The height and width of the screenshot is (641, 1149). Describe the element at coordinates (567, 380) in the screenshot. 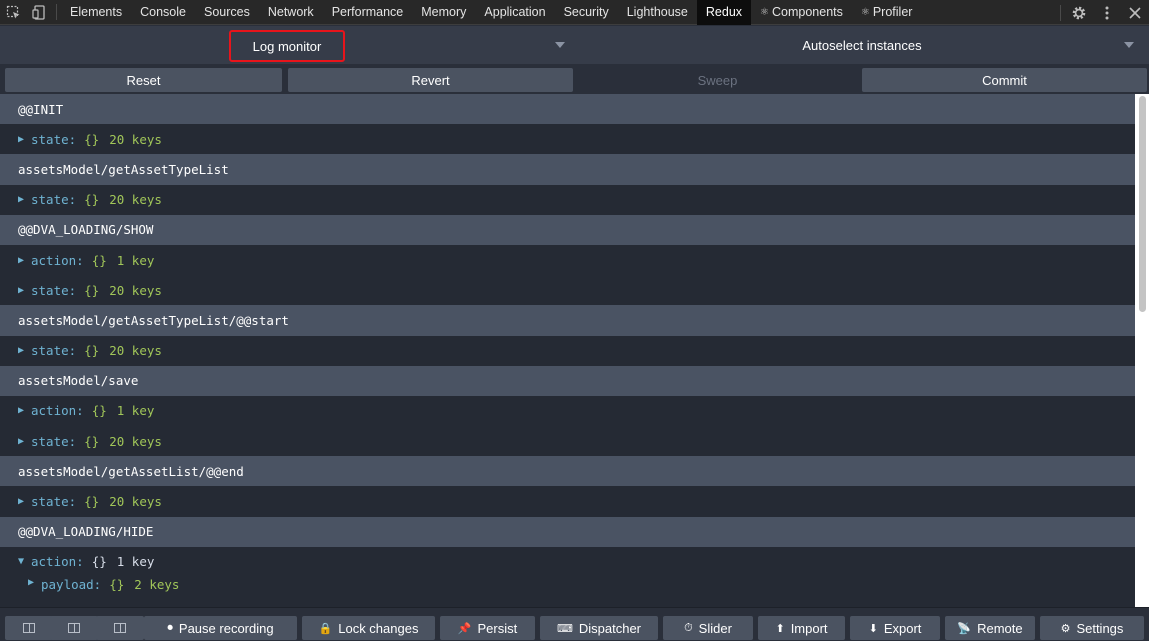

I see `action-entry: assetsModel/save` at that location.